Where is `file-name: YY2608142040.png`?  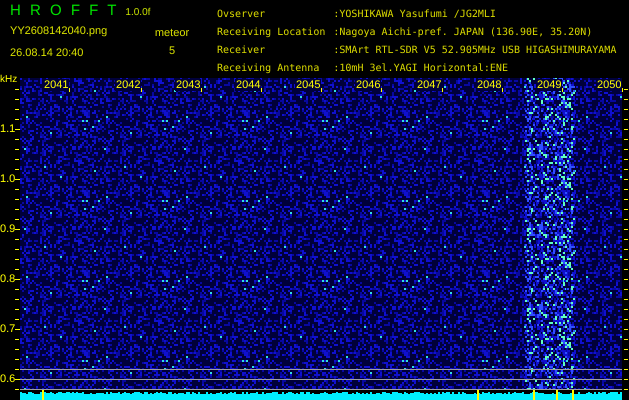
file-name: YY2608142040.png is located at coordinates (59, 31).